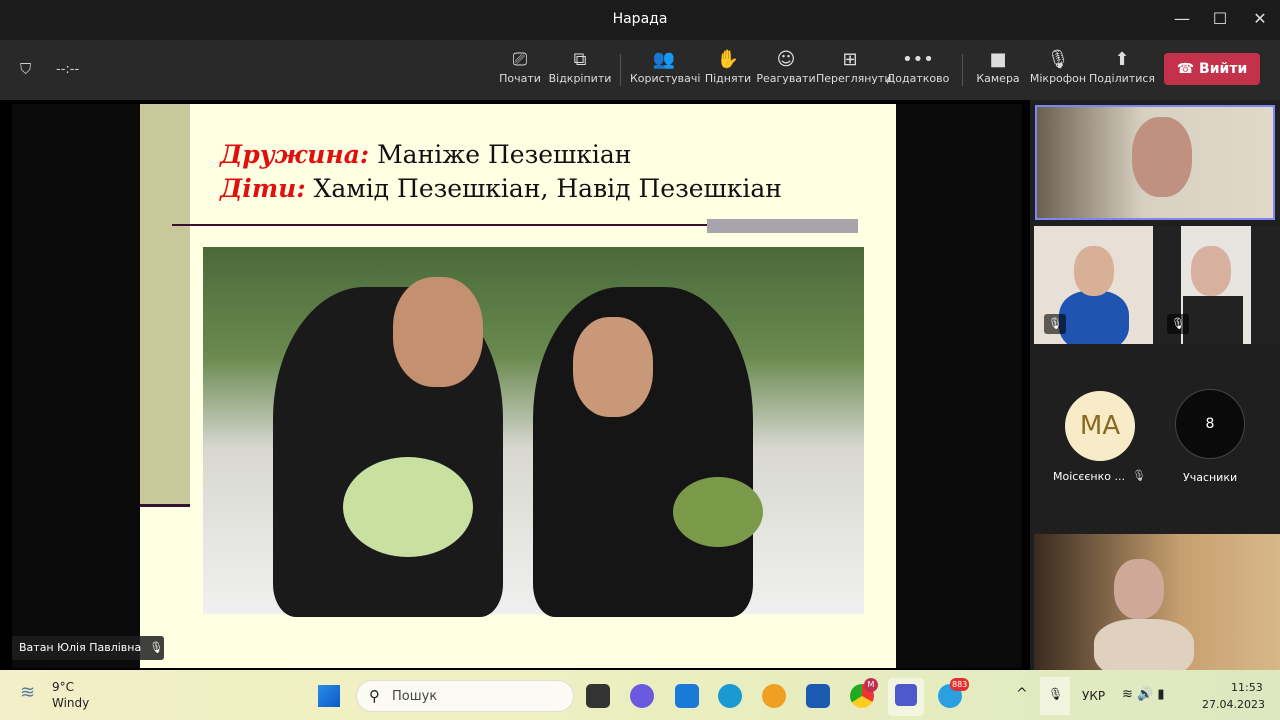 This screenshot has height=720, width=1280. I want to click on people-button: 👥 Користувачі, so click(665, 66).